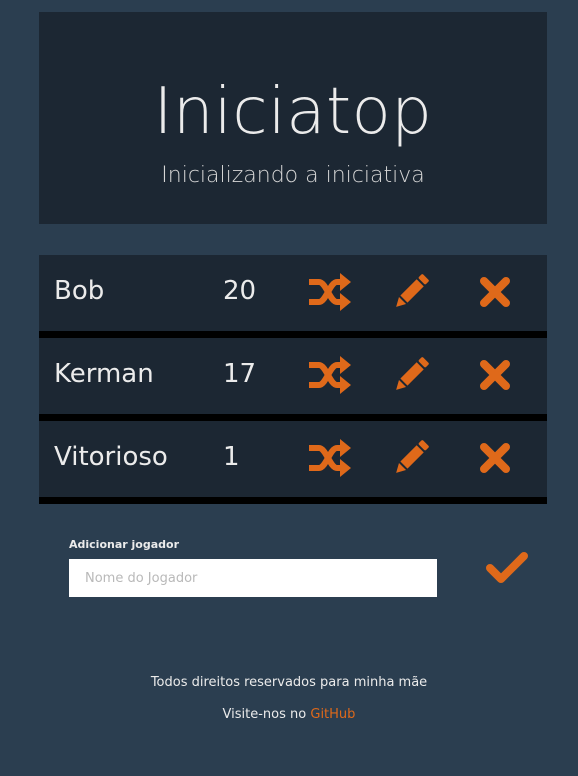  I want to click on player-initiative: 17, so click(240, 374).